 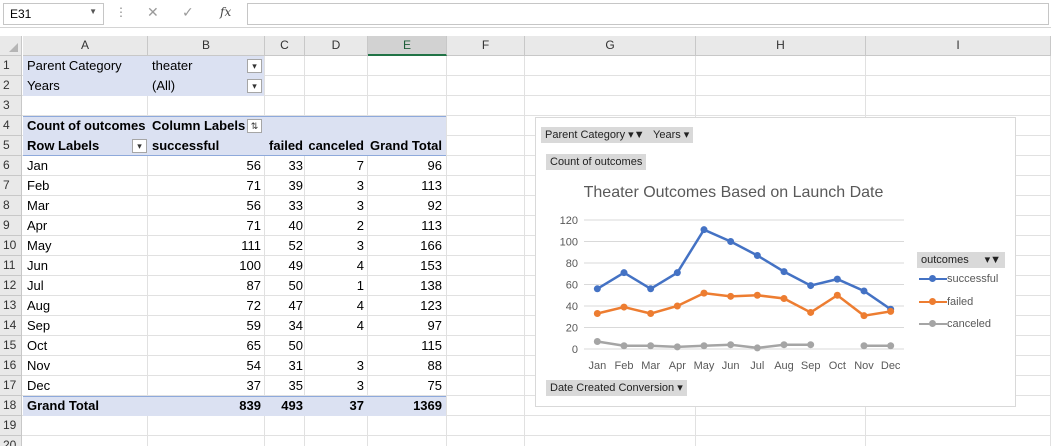 I want to click on row-header-15: 15, so click(x=11, y=346).